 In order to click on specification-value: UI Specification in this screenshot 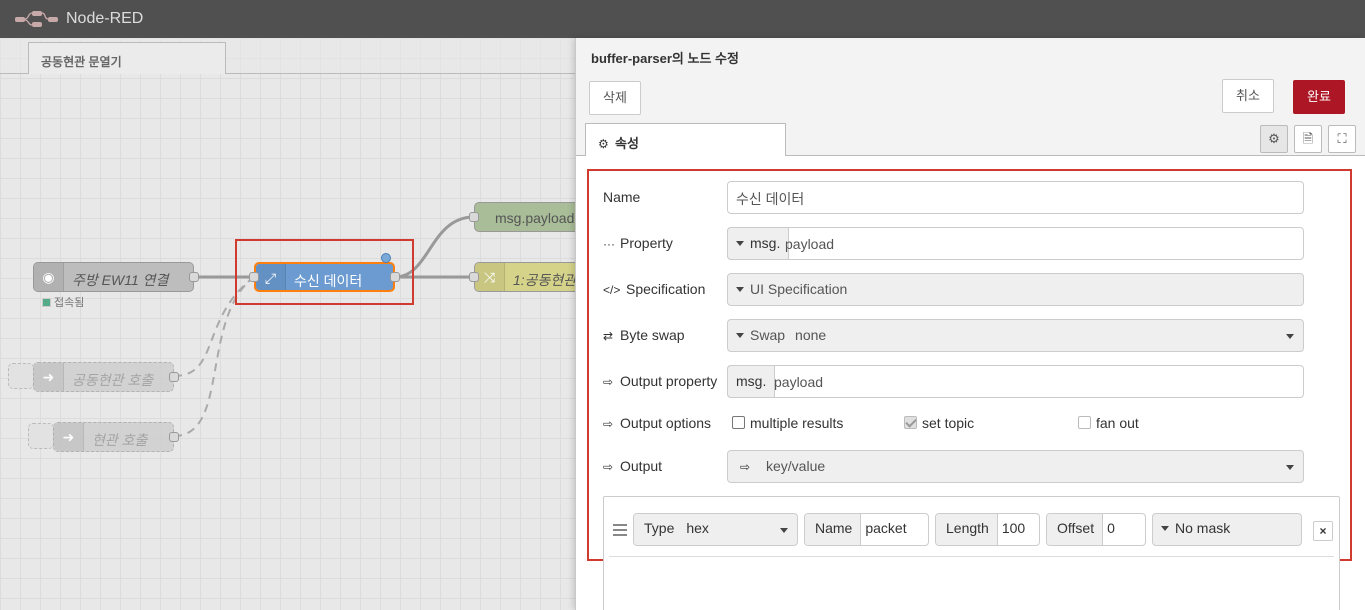, I will do `click(799, 289)`.